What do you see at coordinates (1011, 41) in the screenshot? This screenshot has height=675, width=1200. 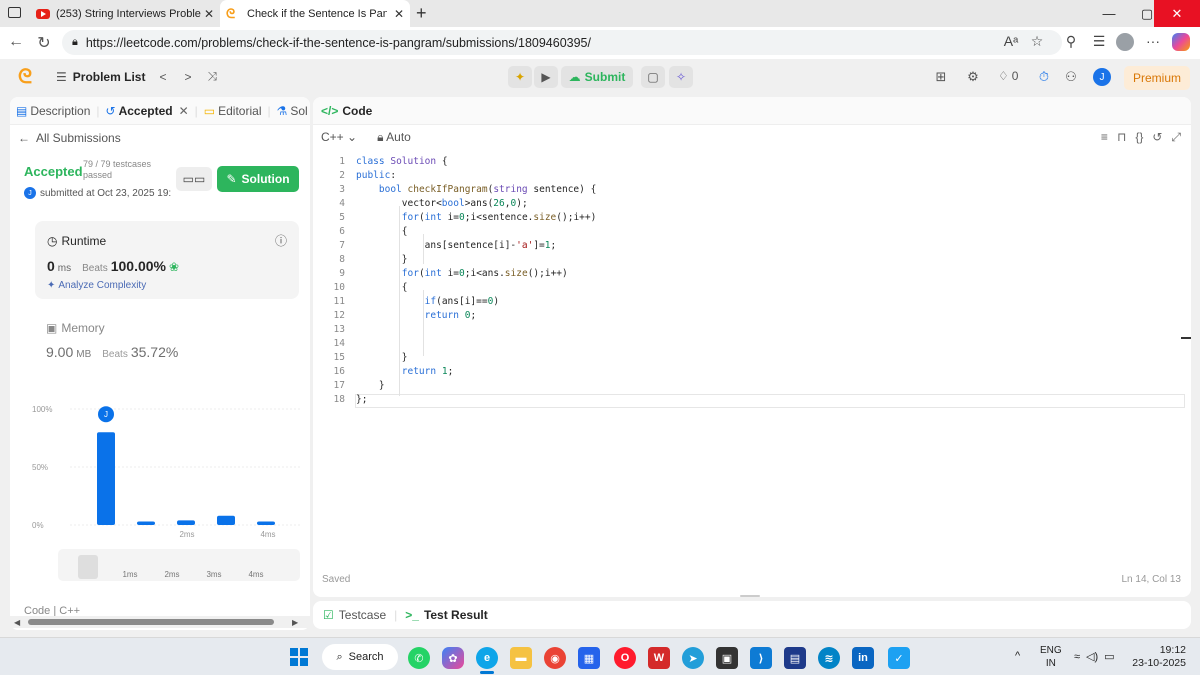 I see `read-aloud-icon: Aᵃ` at bounding box center [1011, 41].